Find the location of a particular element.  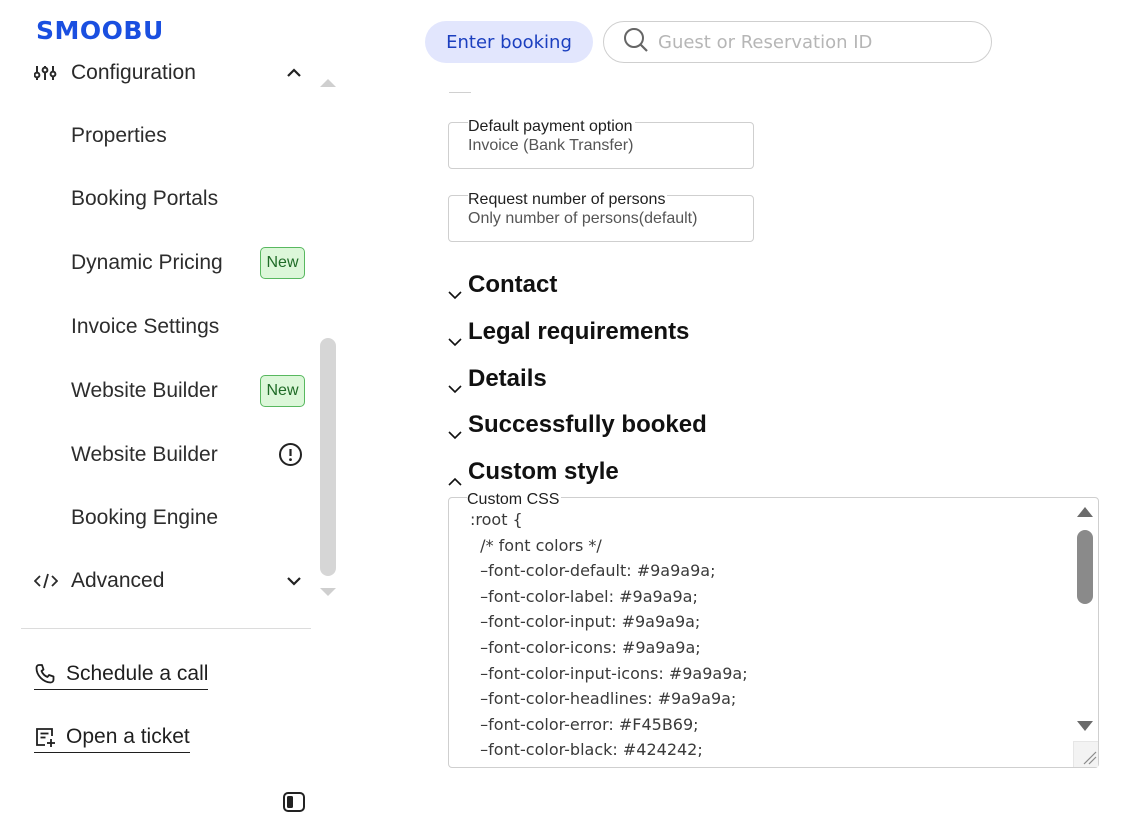

sidebar-divider is located at coordinates (166, 628).